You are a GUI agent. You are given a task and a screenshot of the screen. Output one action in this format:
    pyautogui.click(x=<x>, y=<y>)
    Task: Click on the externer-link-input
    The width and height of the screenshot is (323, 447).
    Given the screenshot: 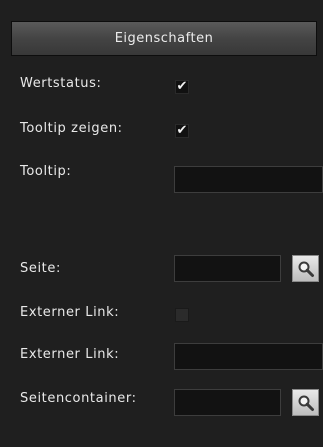 What is the action you would take?
    pyautogui.click(x=248, y=356)
    